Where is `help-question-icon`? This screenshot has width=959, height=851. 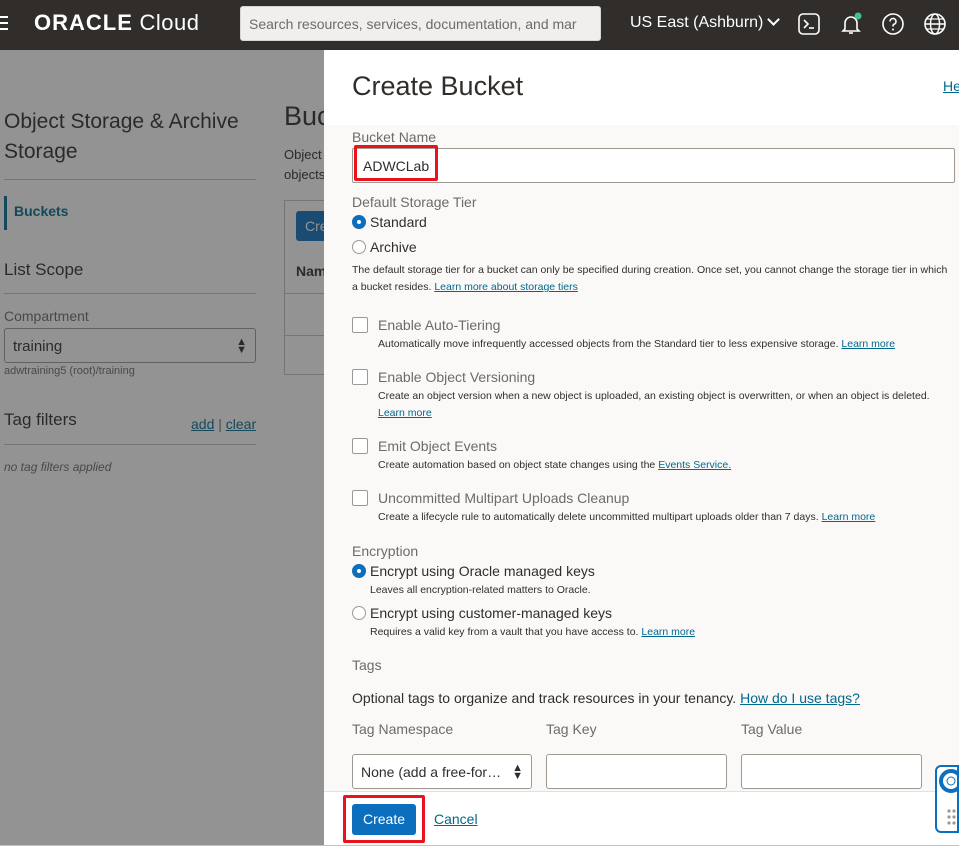 help-question-icon is located at coordinates (893, 24).